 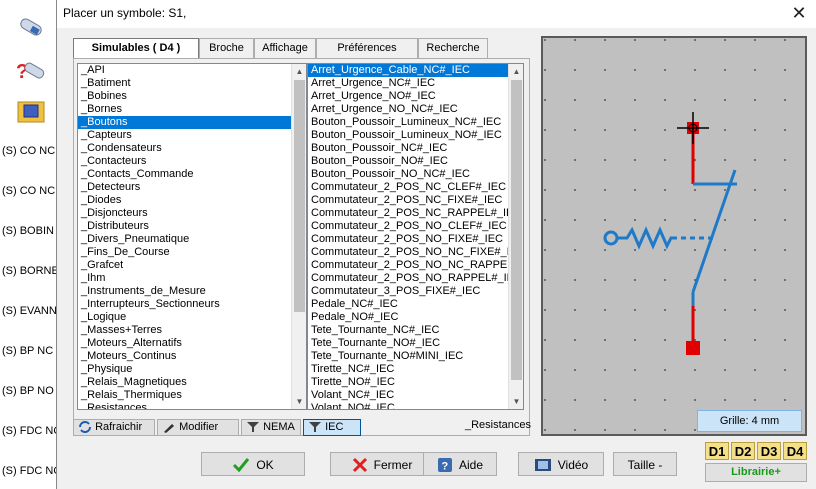 I want to click on size-button: Taille -, so click(x=645, y=464).